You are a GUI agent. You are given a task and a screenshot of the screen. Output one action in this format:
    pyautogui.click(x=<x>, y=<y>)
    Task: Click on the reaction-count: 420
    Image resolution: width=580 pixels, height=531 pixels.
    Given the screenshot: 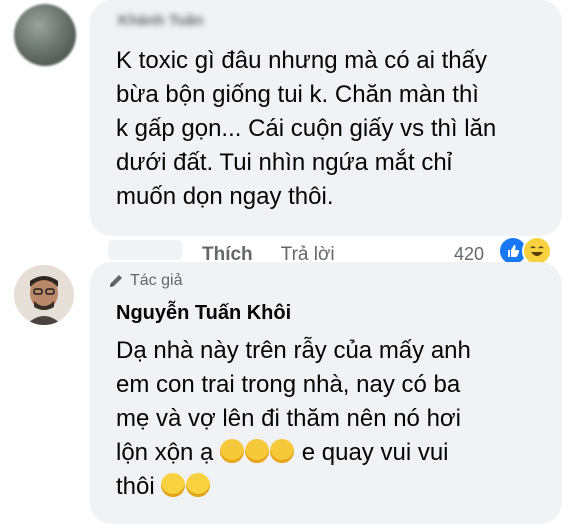 What is the action you would take?
    pyautogui.click(x=469, y=251)
    